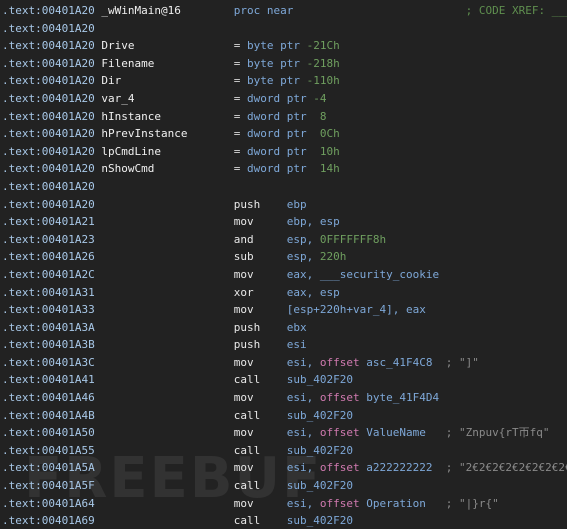  Describe the element at coordinates (52, 239) in the screenshot. I see `line-address: .text:00401A23` at that location.